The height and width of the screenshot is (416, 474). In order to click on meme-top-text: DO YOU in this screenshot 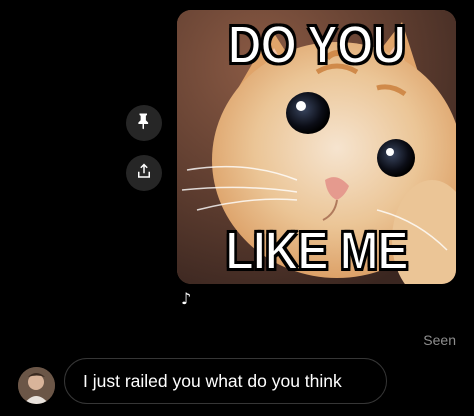, I will do `click(317, 45)`.